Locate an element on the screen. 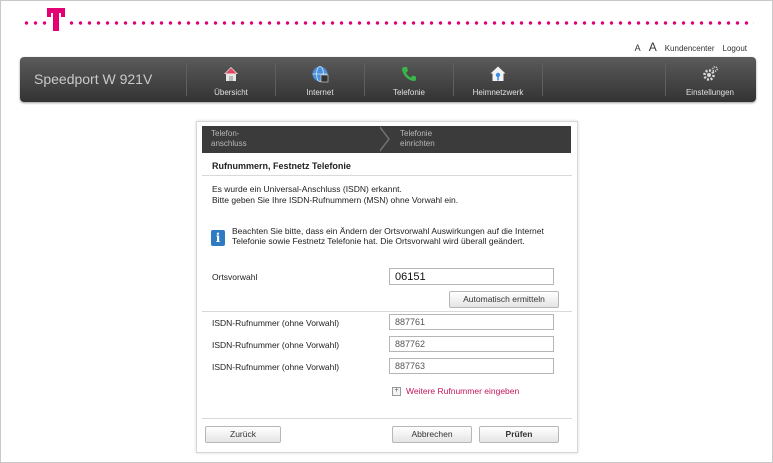  isdn-label-2: ISDN-Rufnummer (ohne Vorwahl) is located at coordinates (276, 345).